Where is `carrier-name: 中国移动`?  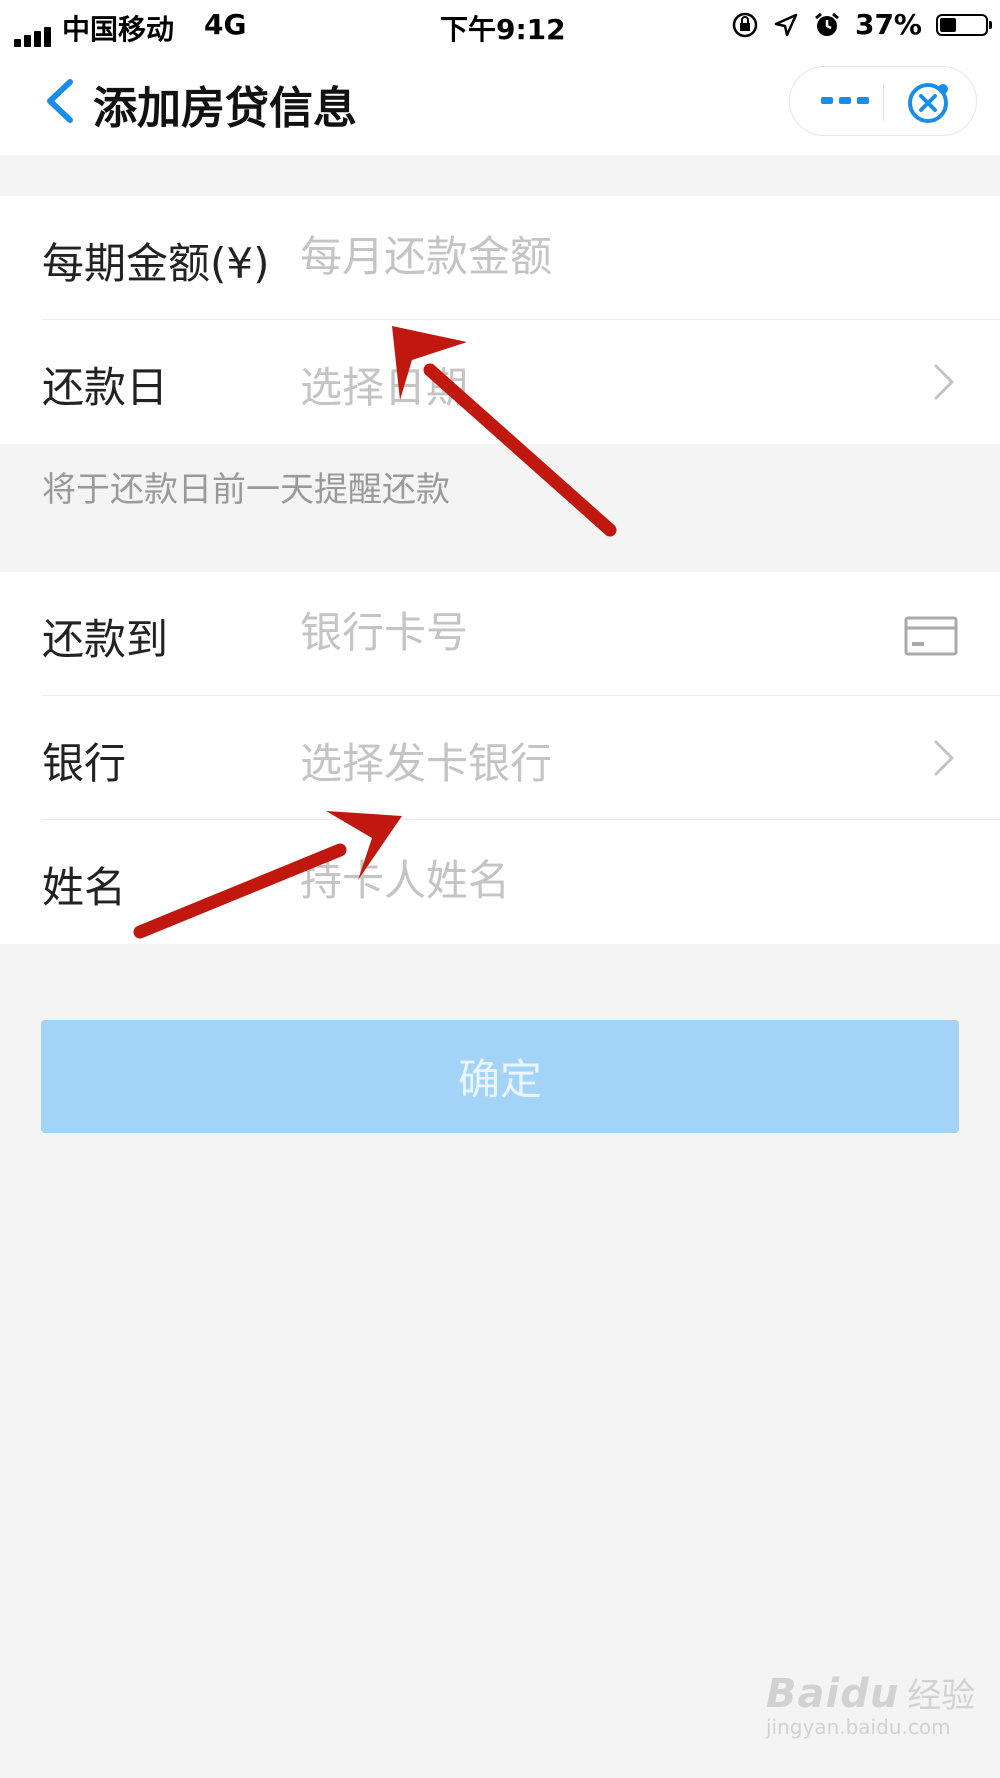
carrier-name: 中国移动 is located at coordinates (118, 29).